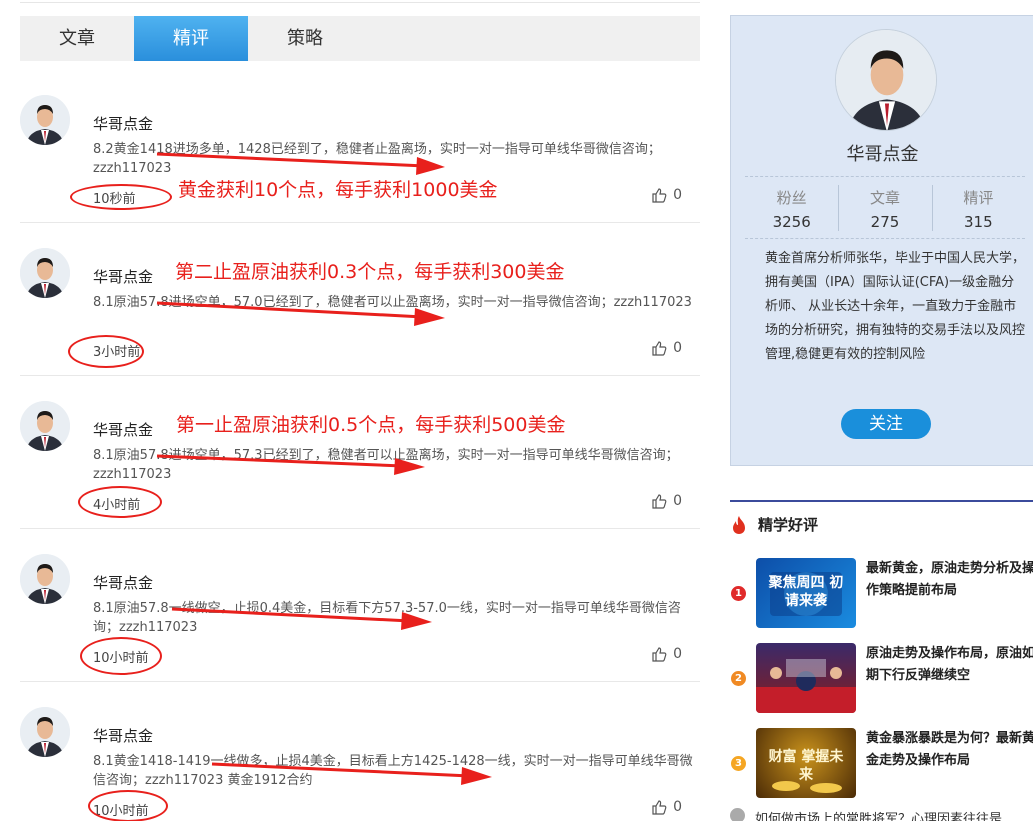  I want to click on rank-badge: 3, so click(738, 763).